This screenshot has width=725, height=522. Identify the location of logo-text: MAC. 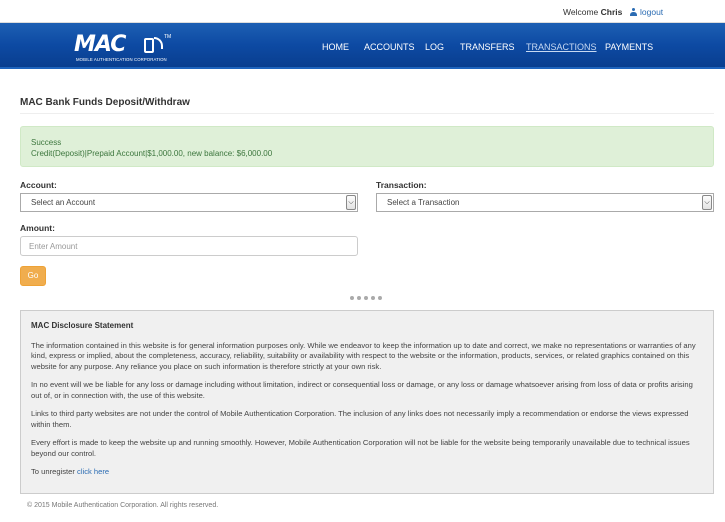
(100, 44).